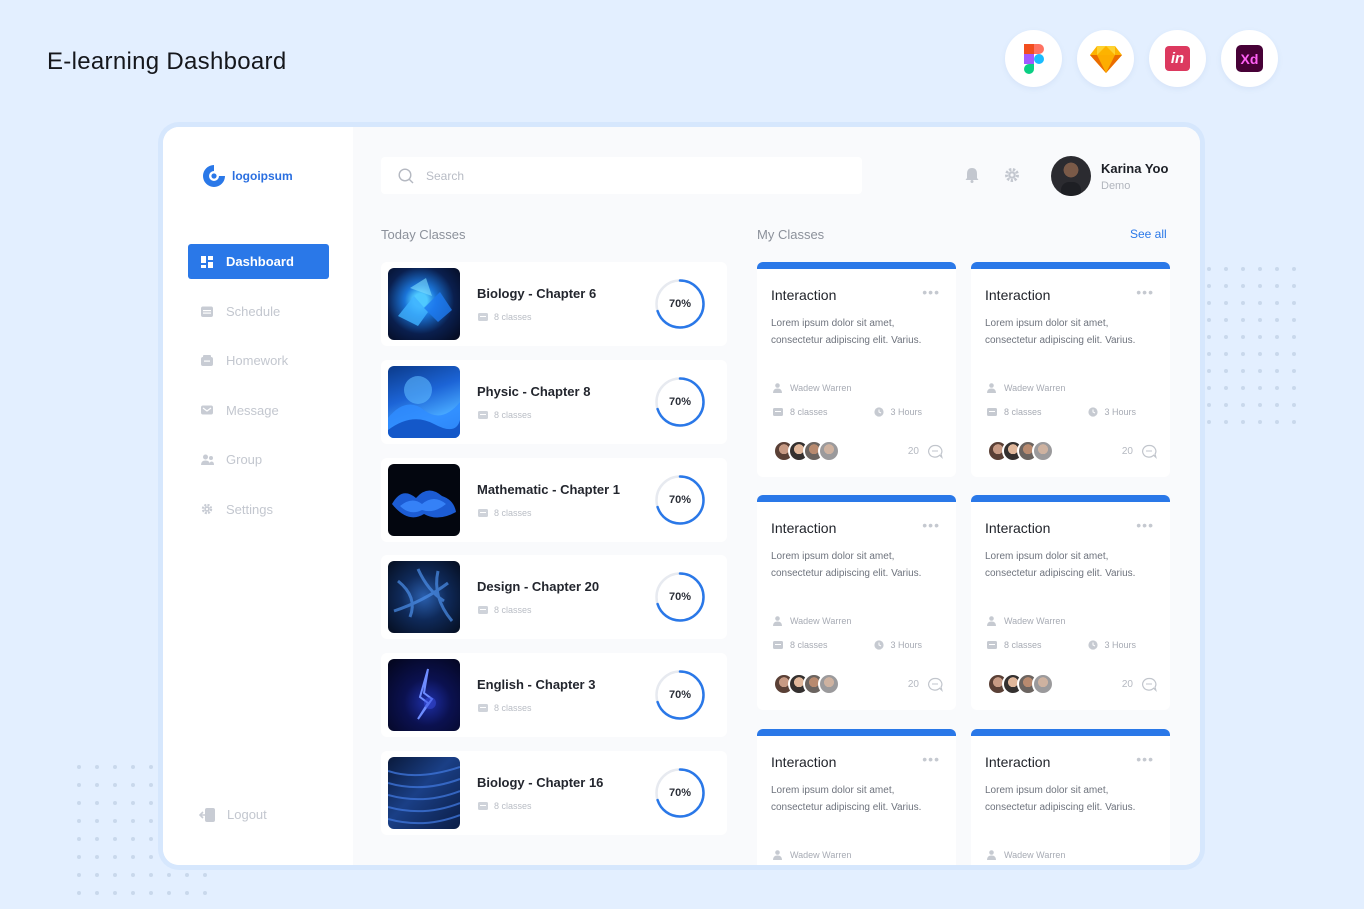 This screenshot has width=1364, height=909. What do you see at coordinates (537, 293) in the screenshot?
I see `class-title: Biology - Chapter 6` at bounding box center [537, 293].